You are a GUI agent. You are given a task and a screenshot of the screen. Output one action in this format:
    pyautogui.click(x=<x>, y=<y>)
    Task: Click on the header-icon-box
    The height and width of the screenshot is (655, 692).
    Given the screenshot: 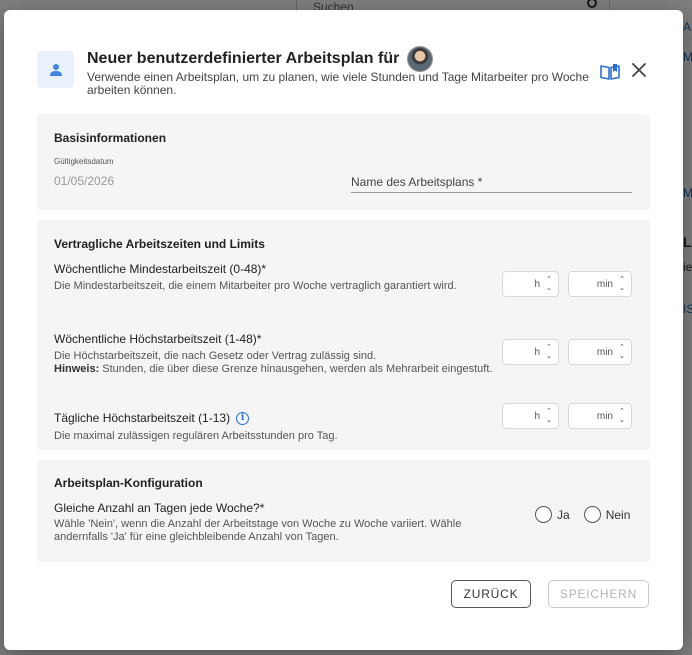 What is the action you would take?
    pyautogui.click(x=55, y=69)
    